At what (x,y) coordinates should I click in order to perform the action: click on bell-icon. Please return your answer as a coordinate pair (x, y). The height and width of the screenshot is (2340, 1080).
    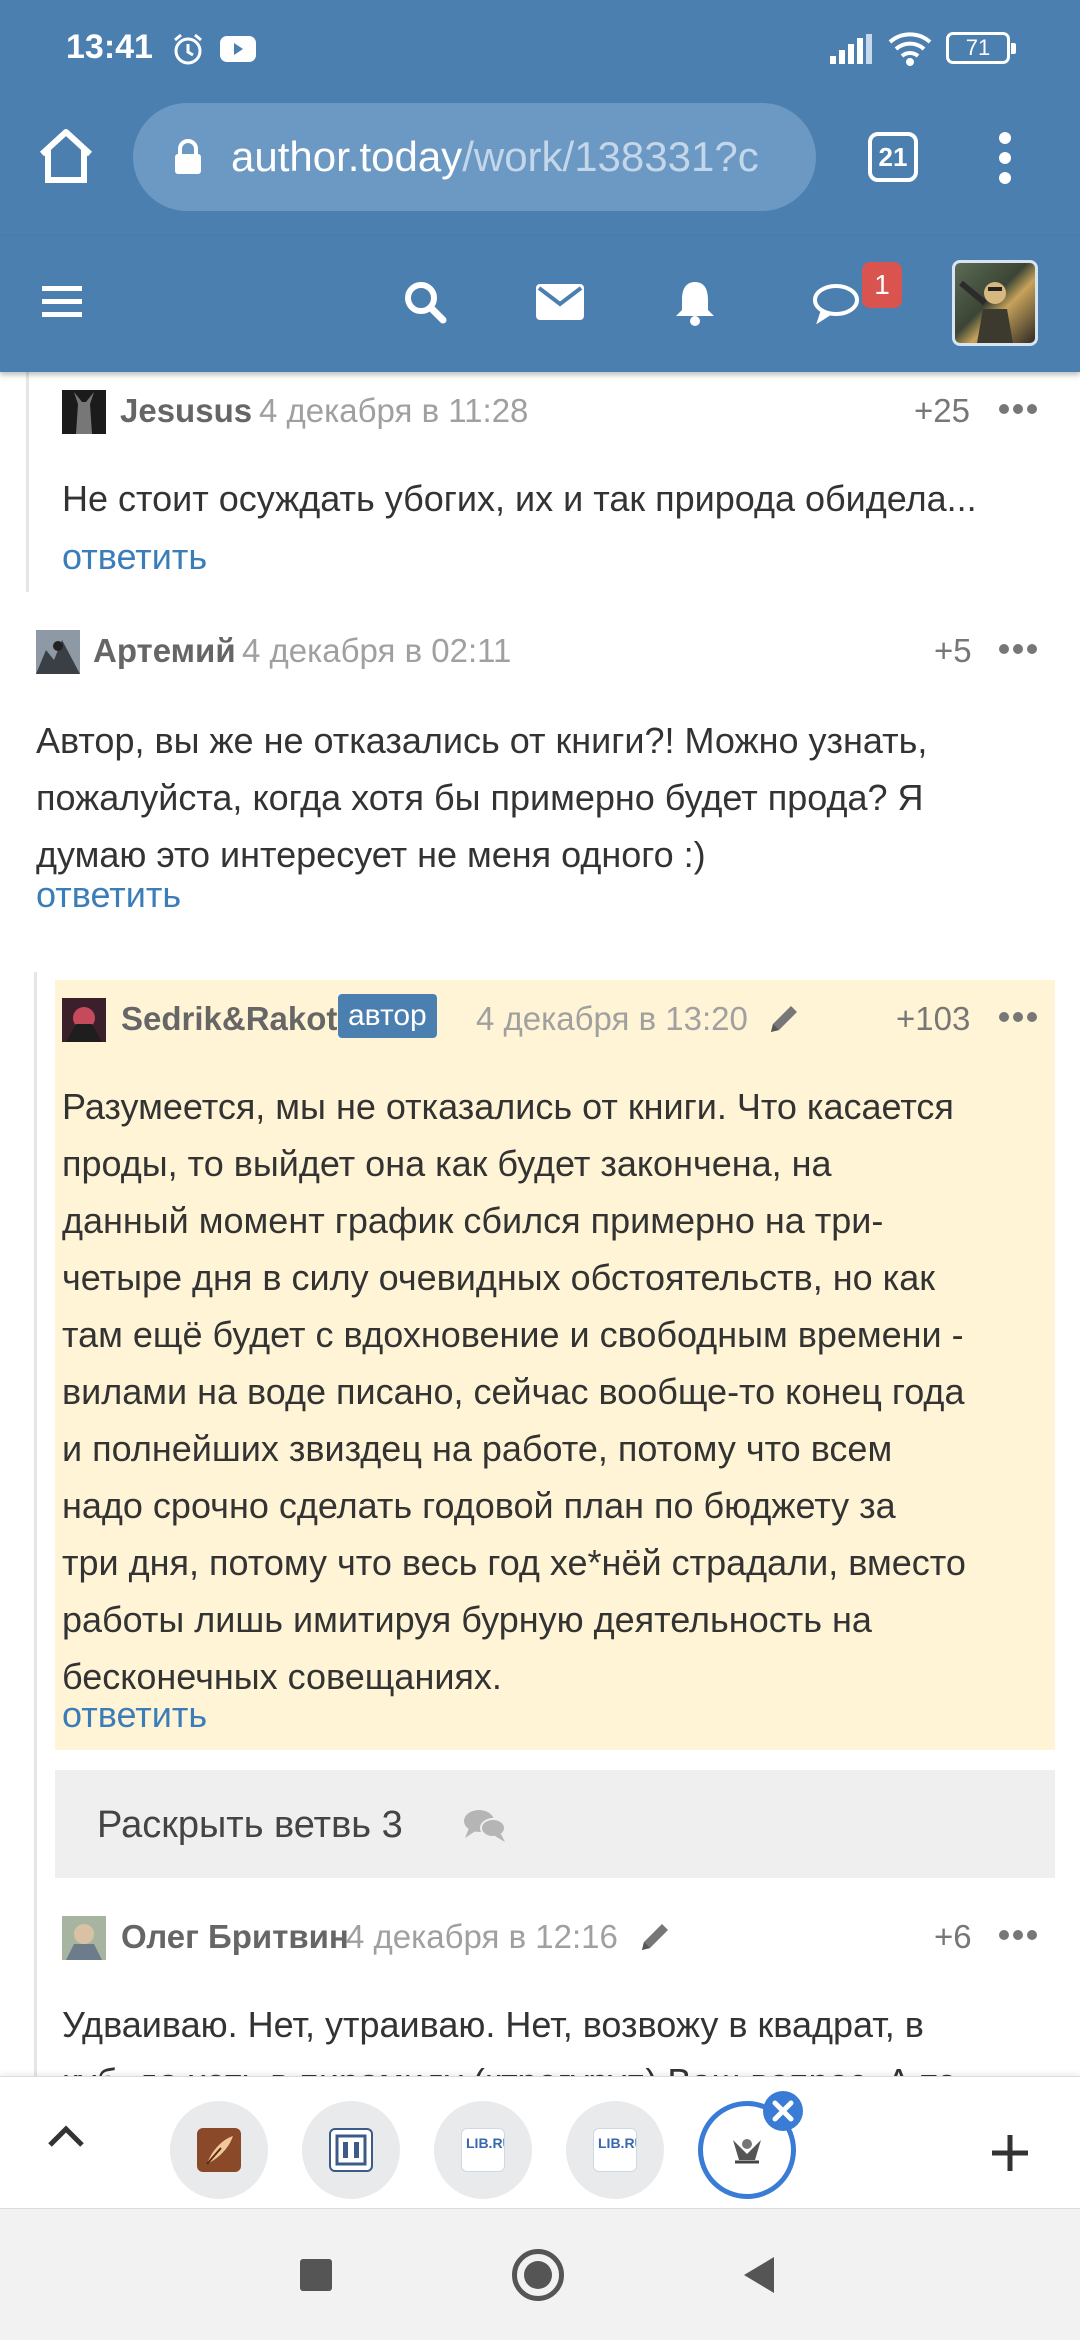
    Looking at the image, I should click on (695, 304).